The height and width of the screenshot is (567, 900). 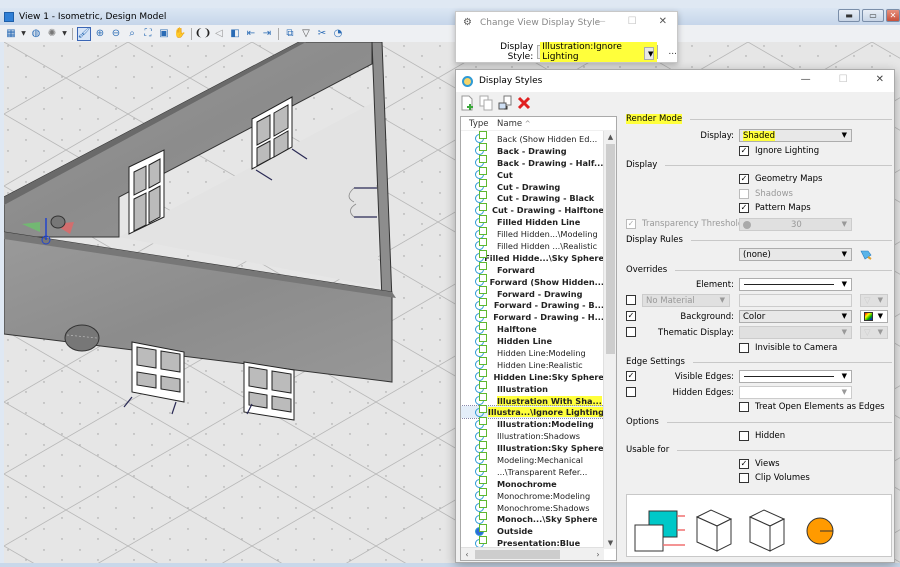 What do you see at coordinates (634, 332) in the screenshot?
I see `thematic-checkbox` at bounding box center [634, 332].